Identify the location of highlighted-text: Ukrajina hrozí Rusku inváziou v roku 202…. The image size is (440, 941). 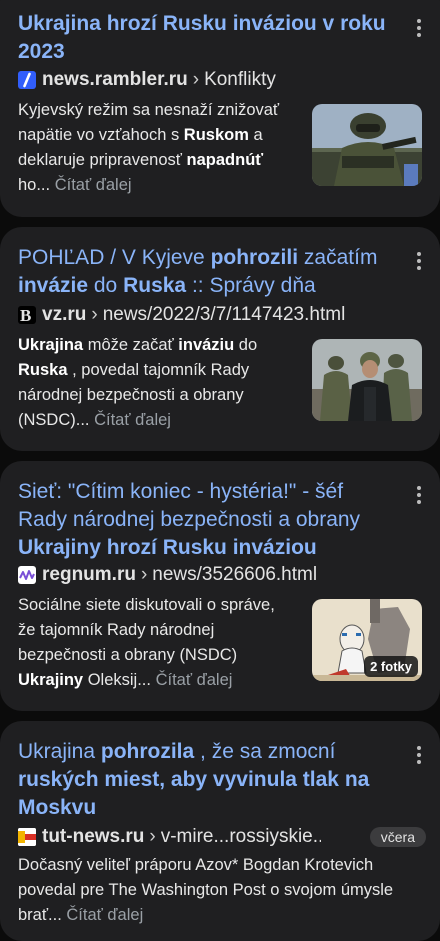
(202, 37).